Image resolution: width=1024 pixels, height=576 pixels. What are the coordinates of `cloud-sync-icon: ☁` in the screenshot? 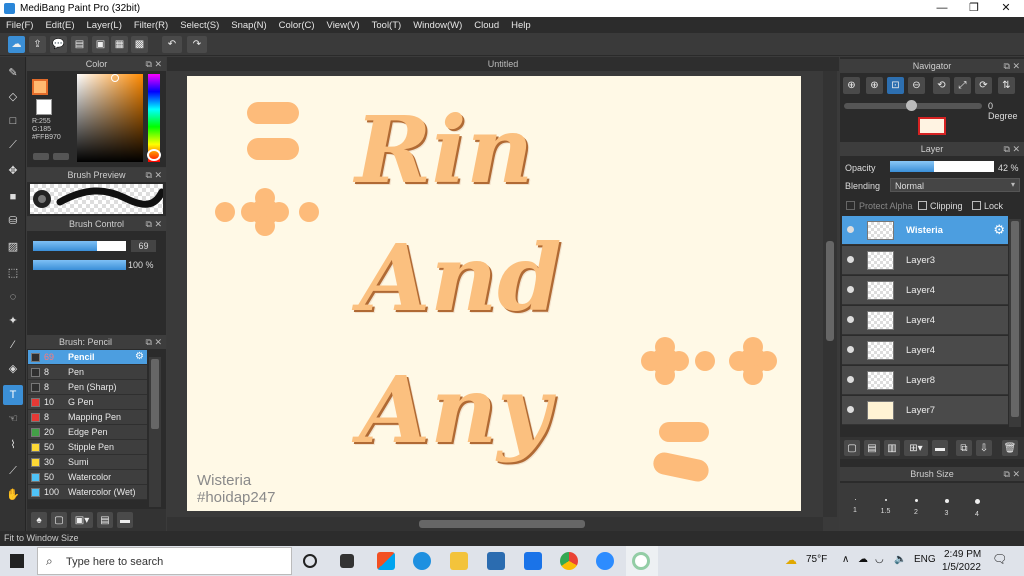 It's located at (16, 44).